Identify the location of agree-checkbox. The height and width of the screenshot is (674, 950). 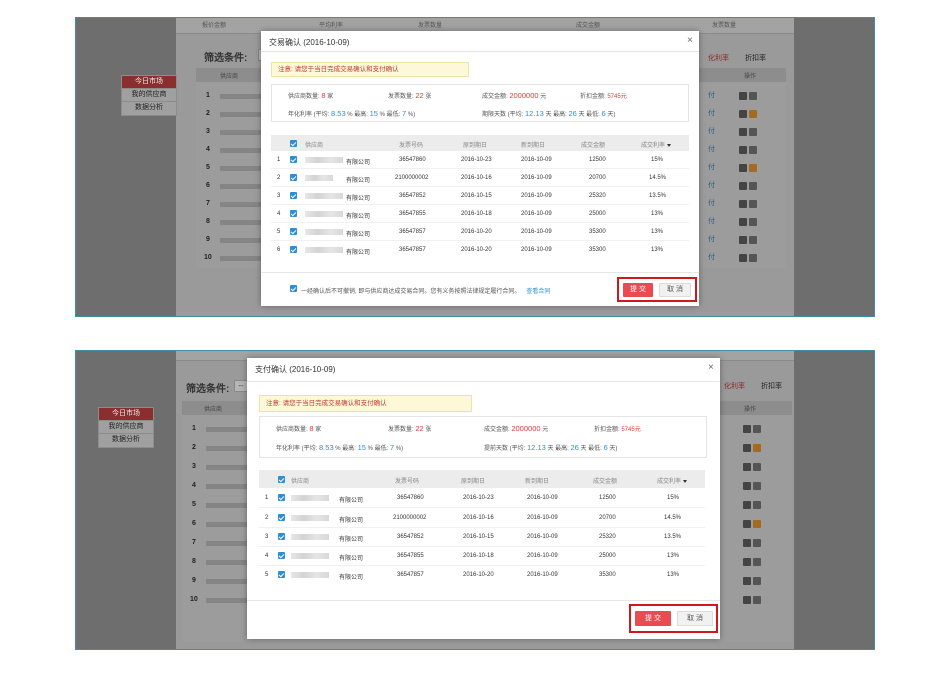
(293, 288).